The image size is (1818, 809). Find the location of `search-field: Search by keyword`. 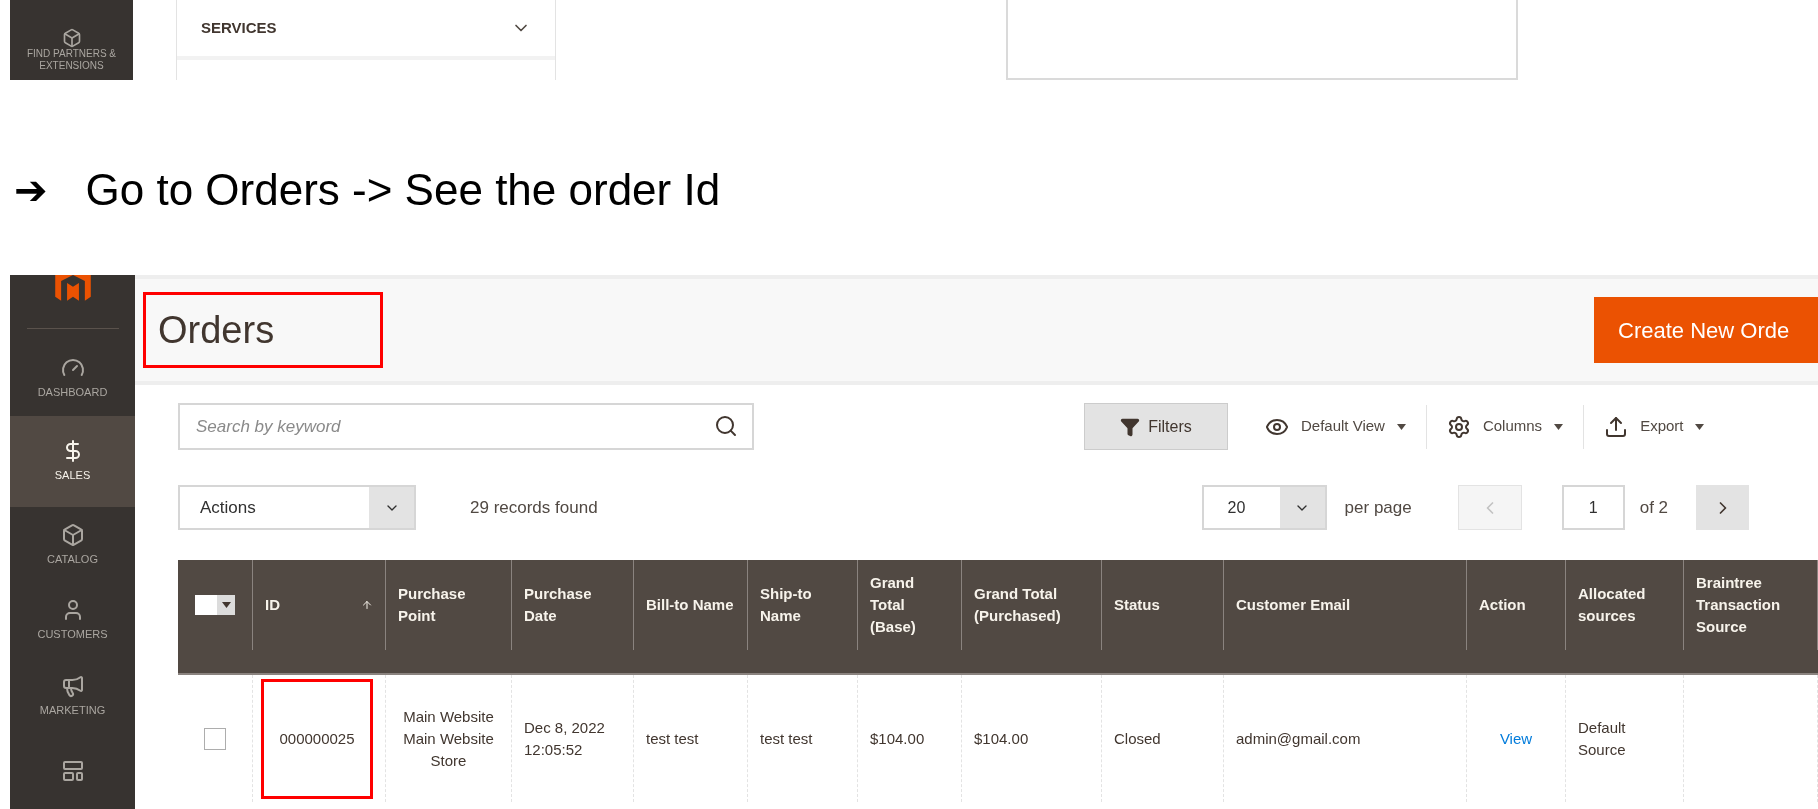

search-field: Search by keyword is located at coordinates (466, 426).